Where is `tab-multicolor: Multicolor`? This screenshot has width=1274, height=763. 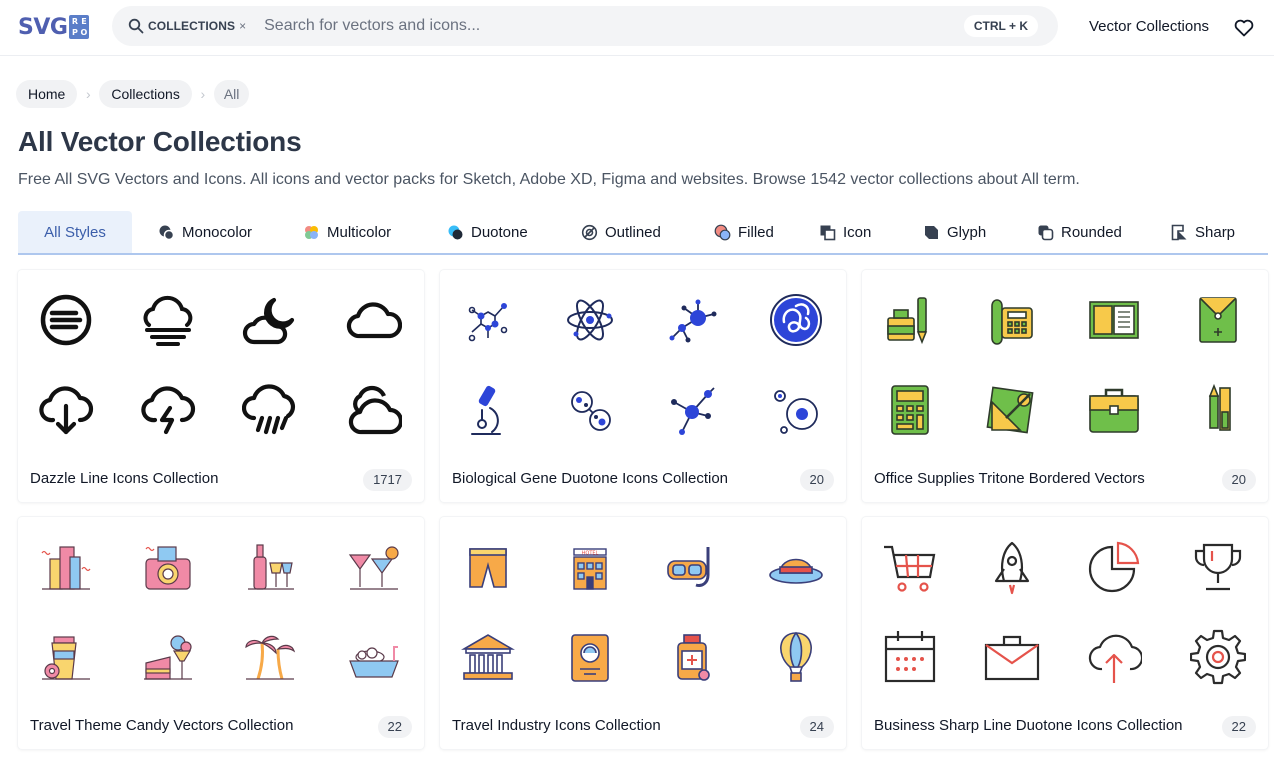
tab-multicolor: Multicolor is located at coordinates (363, 232).